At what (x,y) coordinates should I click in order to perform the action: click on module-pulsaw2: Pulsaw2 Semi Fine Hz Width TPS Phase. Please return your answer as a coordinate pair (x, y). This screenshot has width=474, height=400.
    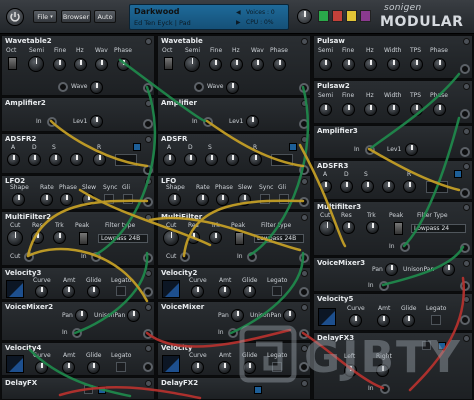
    Looking at the image, I should click on (393, 102).